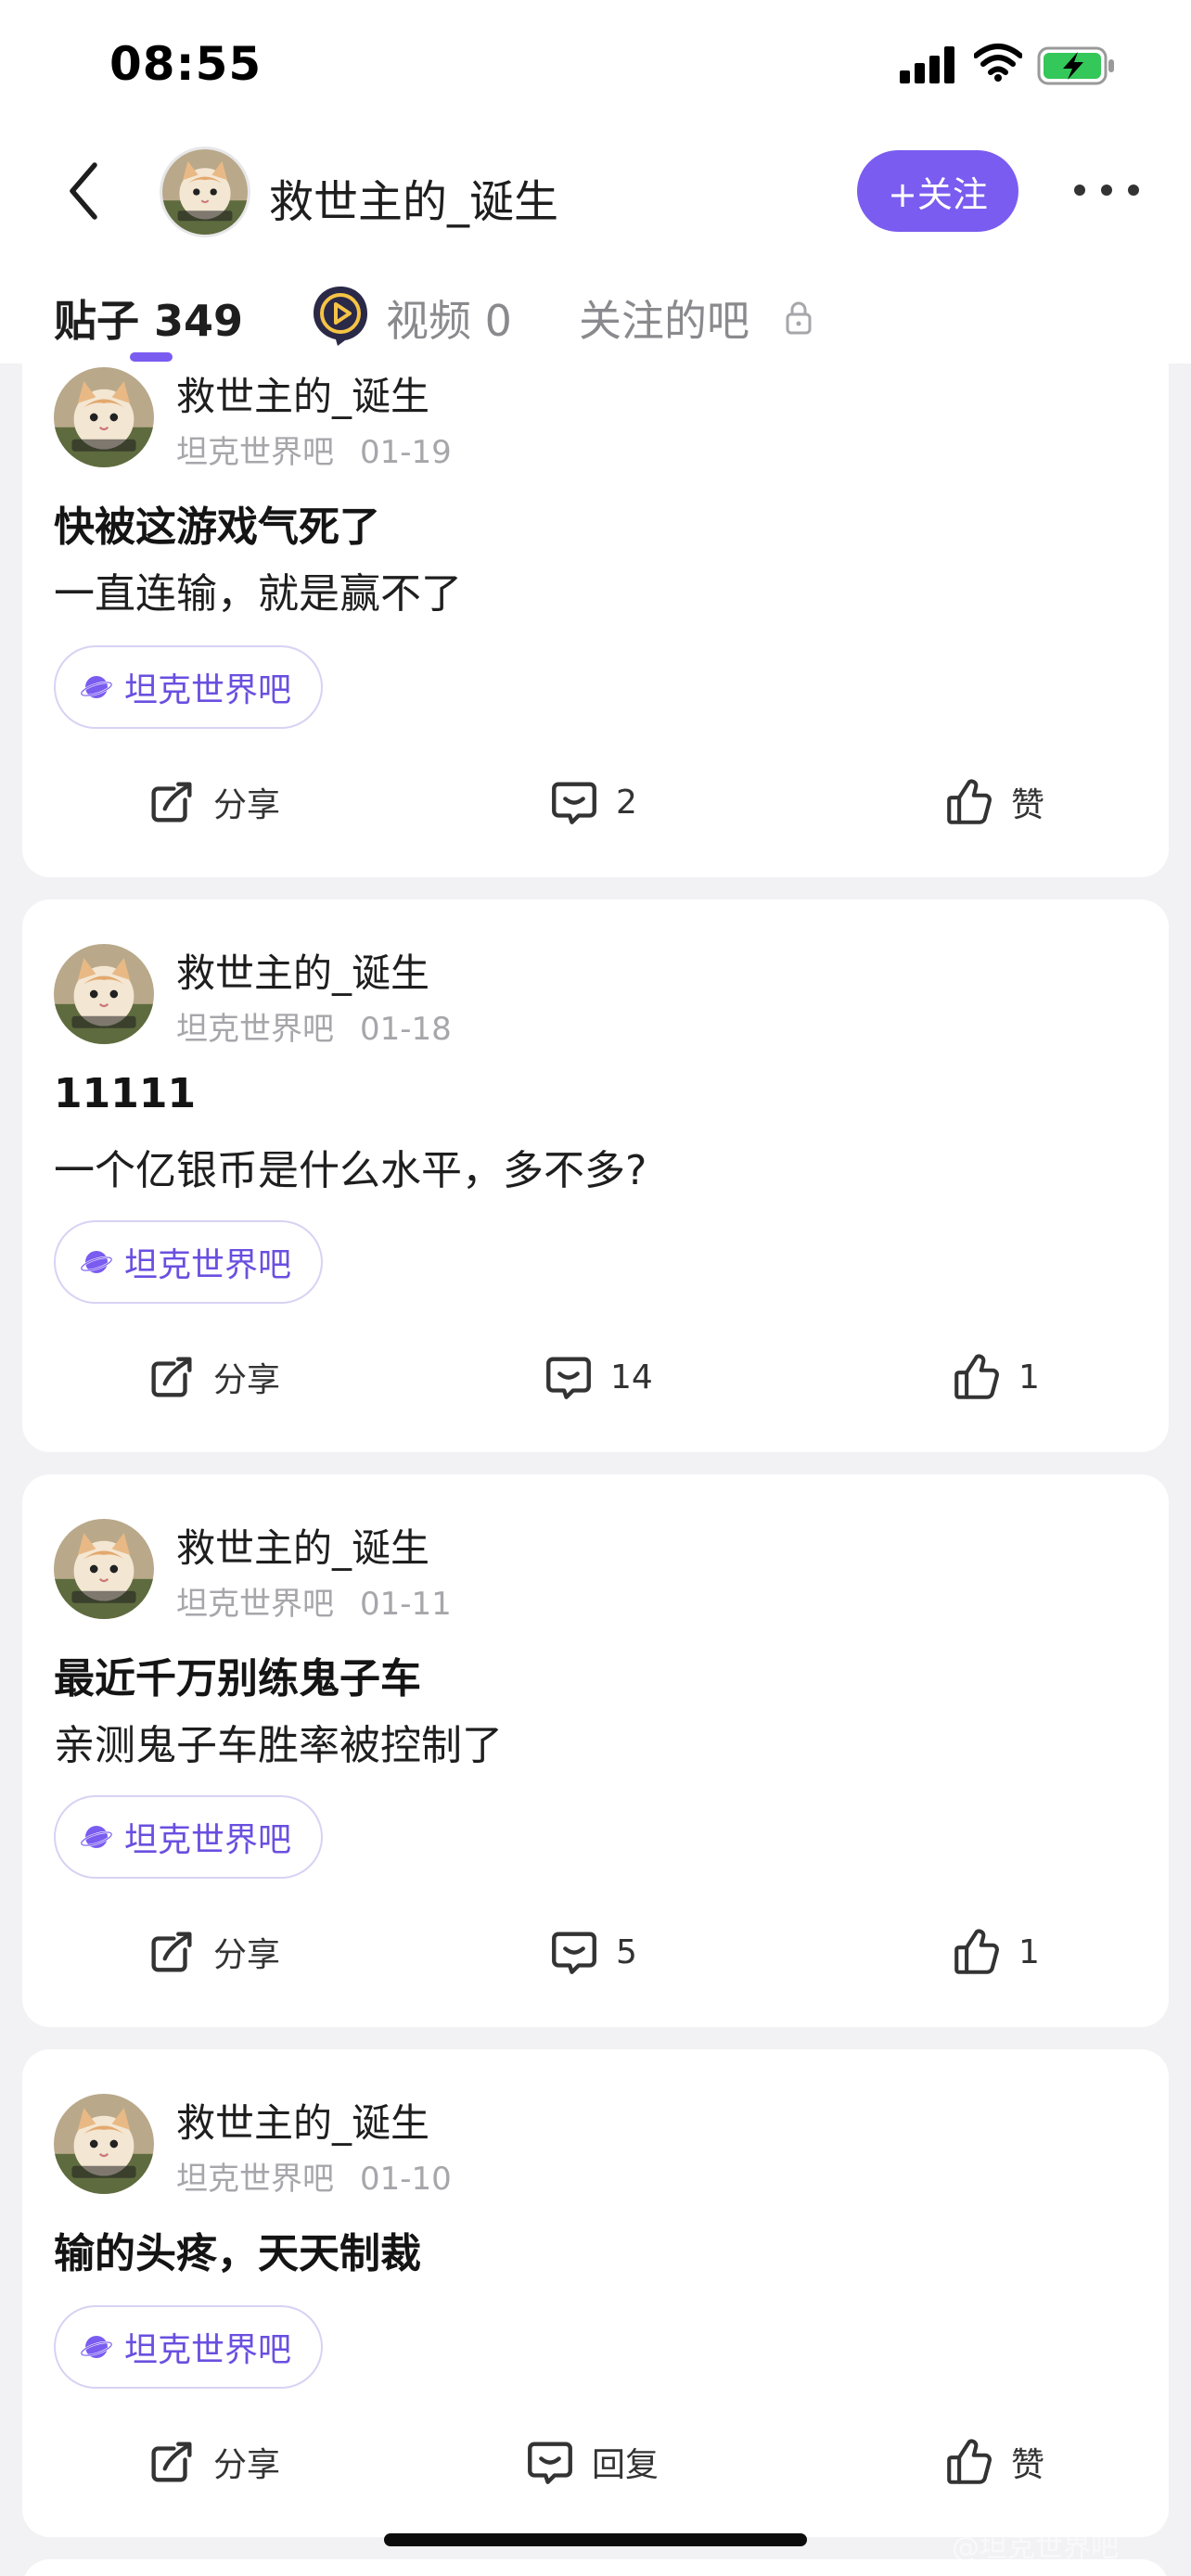  Describe the element at coordinates (626, 1952) in the screenshot. I see `comment-count: 5` at that location.